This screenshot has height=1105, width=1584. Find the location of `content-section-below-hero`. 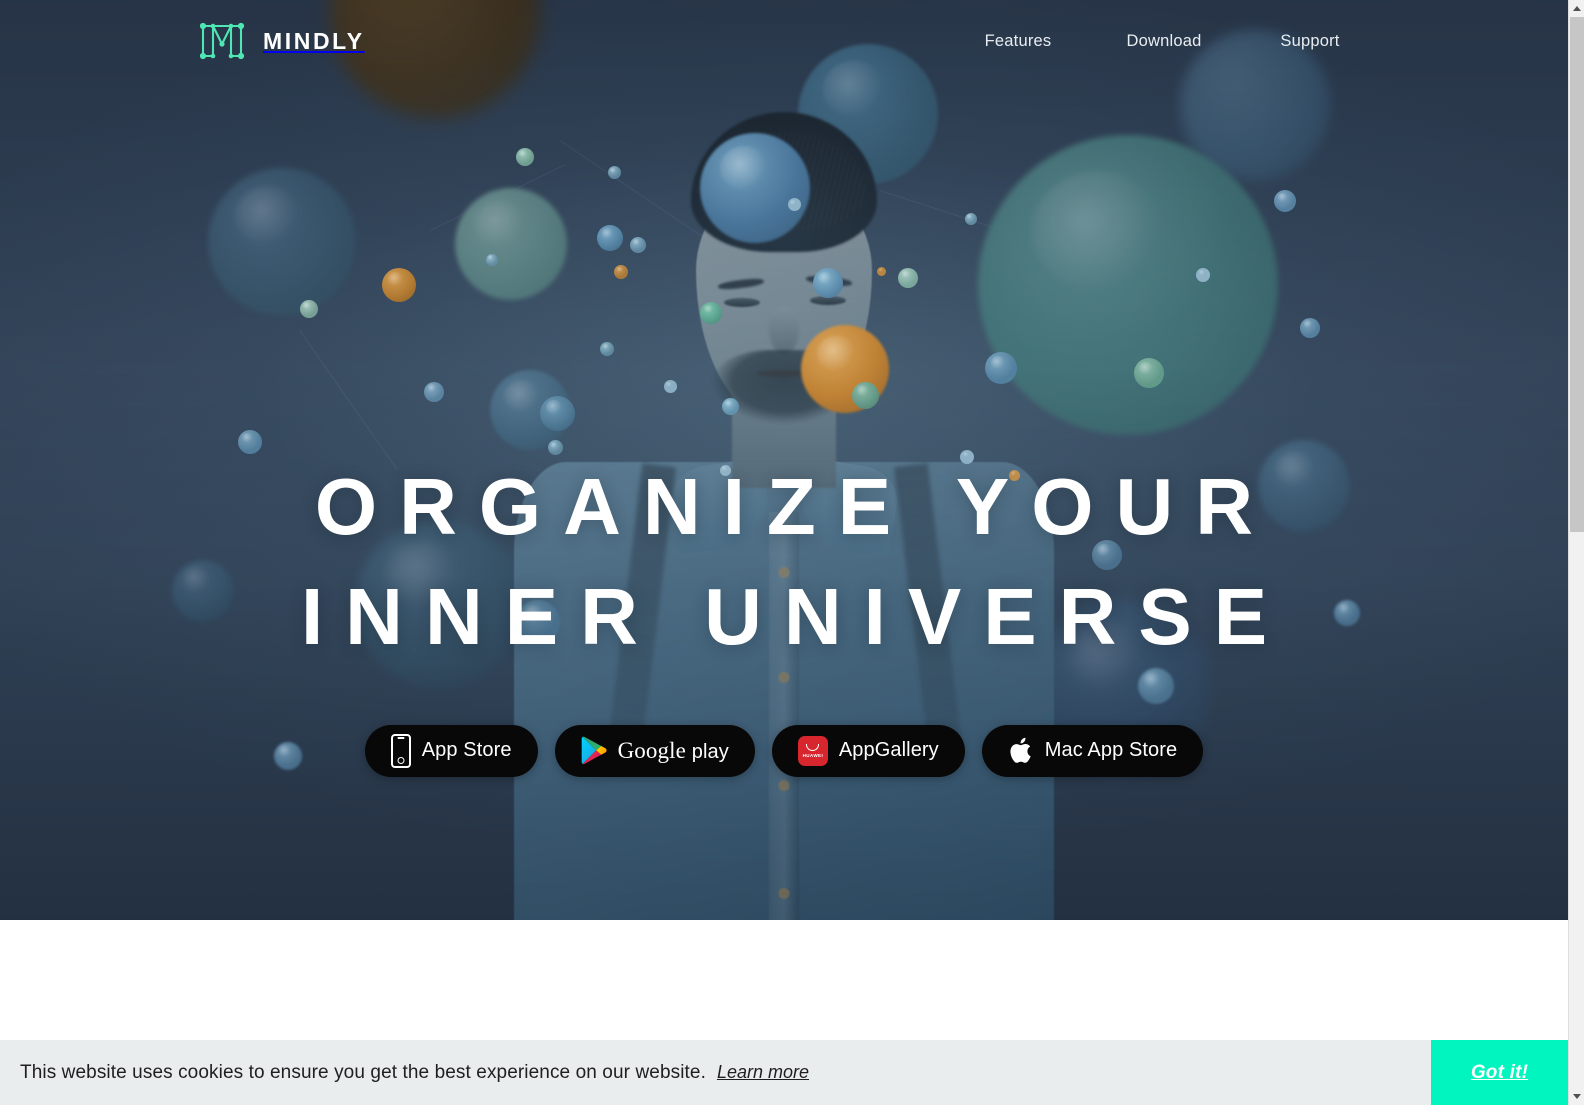

content-section-below-hero is located at coordinates (784, 980).